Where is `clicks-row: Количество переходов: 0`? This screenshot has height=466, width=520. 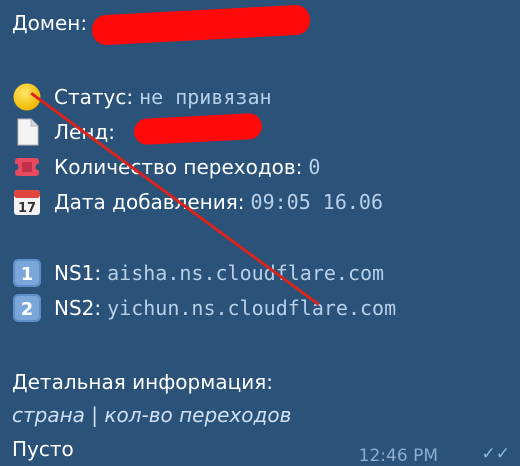 clicks-row: Количество переходов: 0 is located at coordinates (166, 167).